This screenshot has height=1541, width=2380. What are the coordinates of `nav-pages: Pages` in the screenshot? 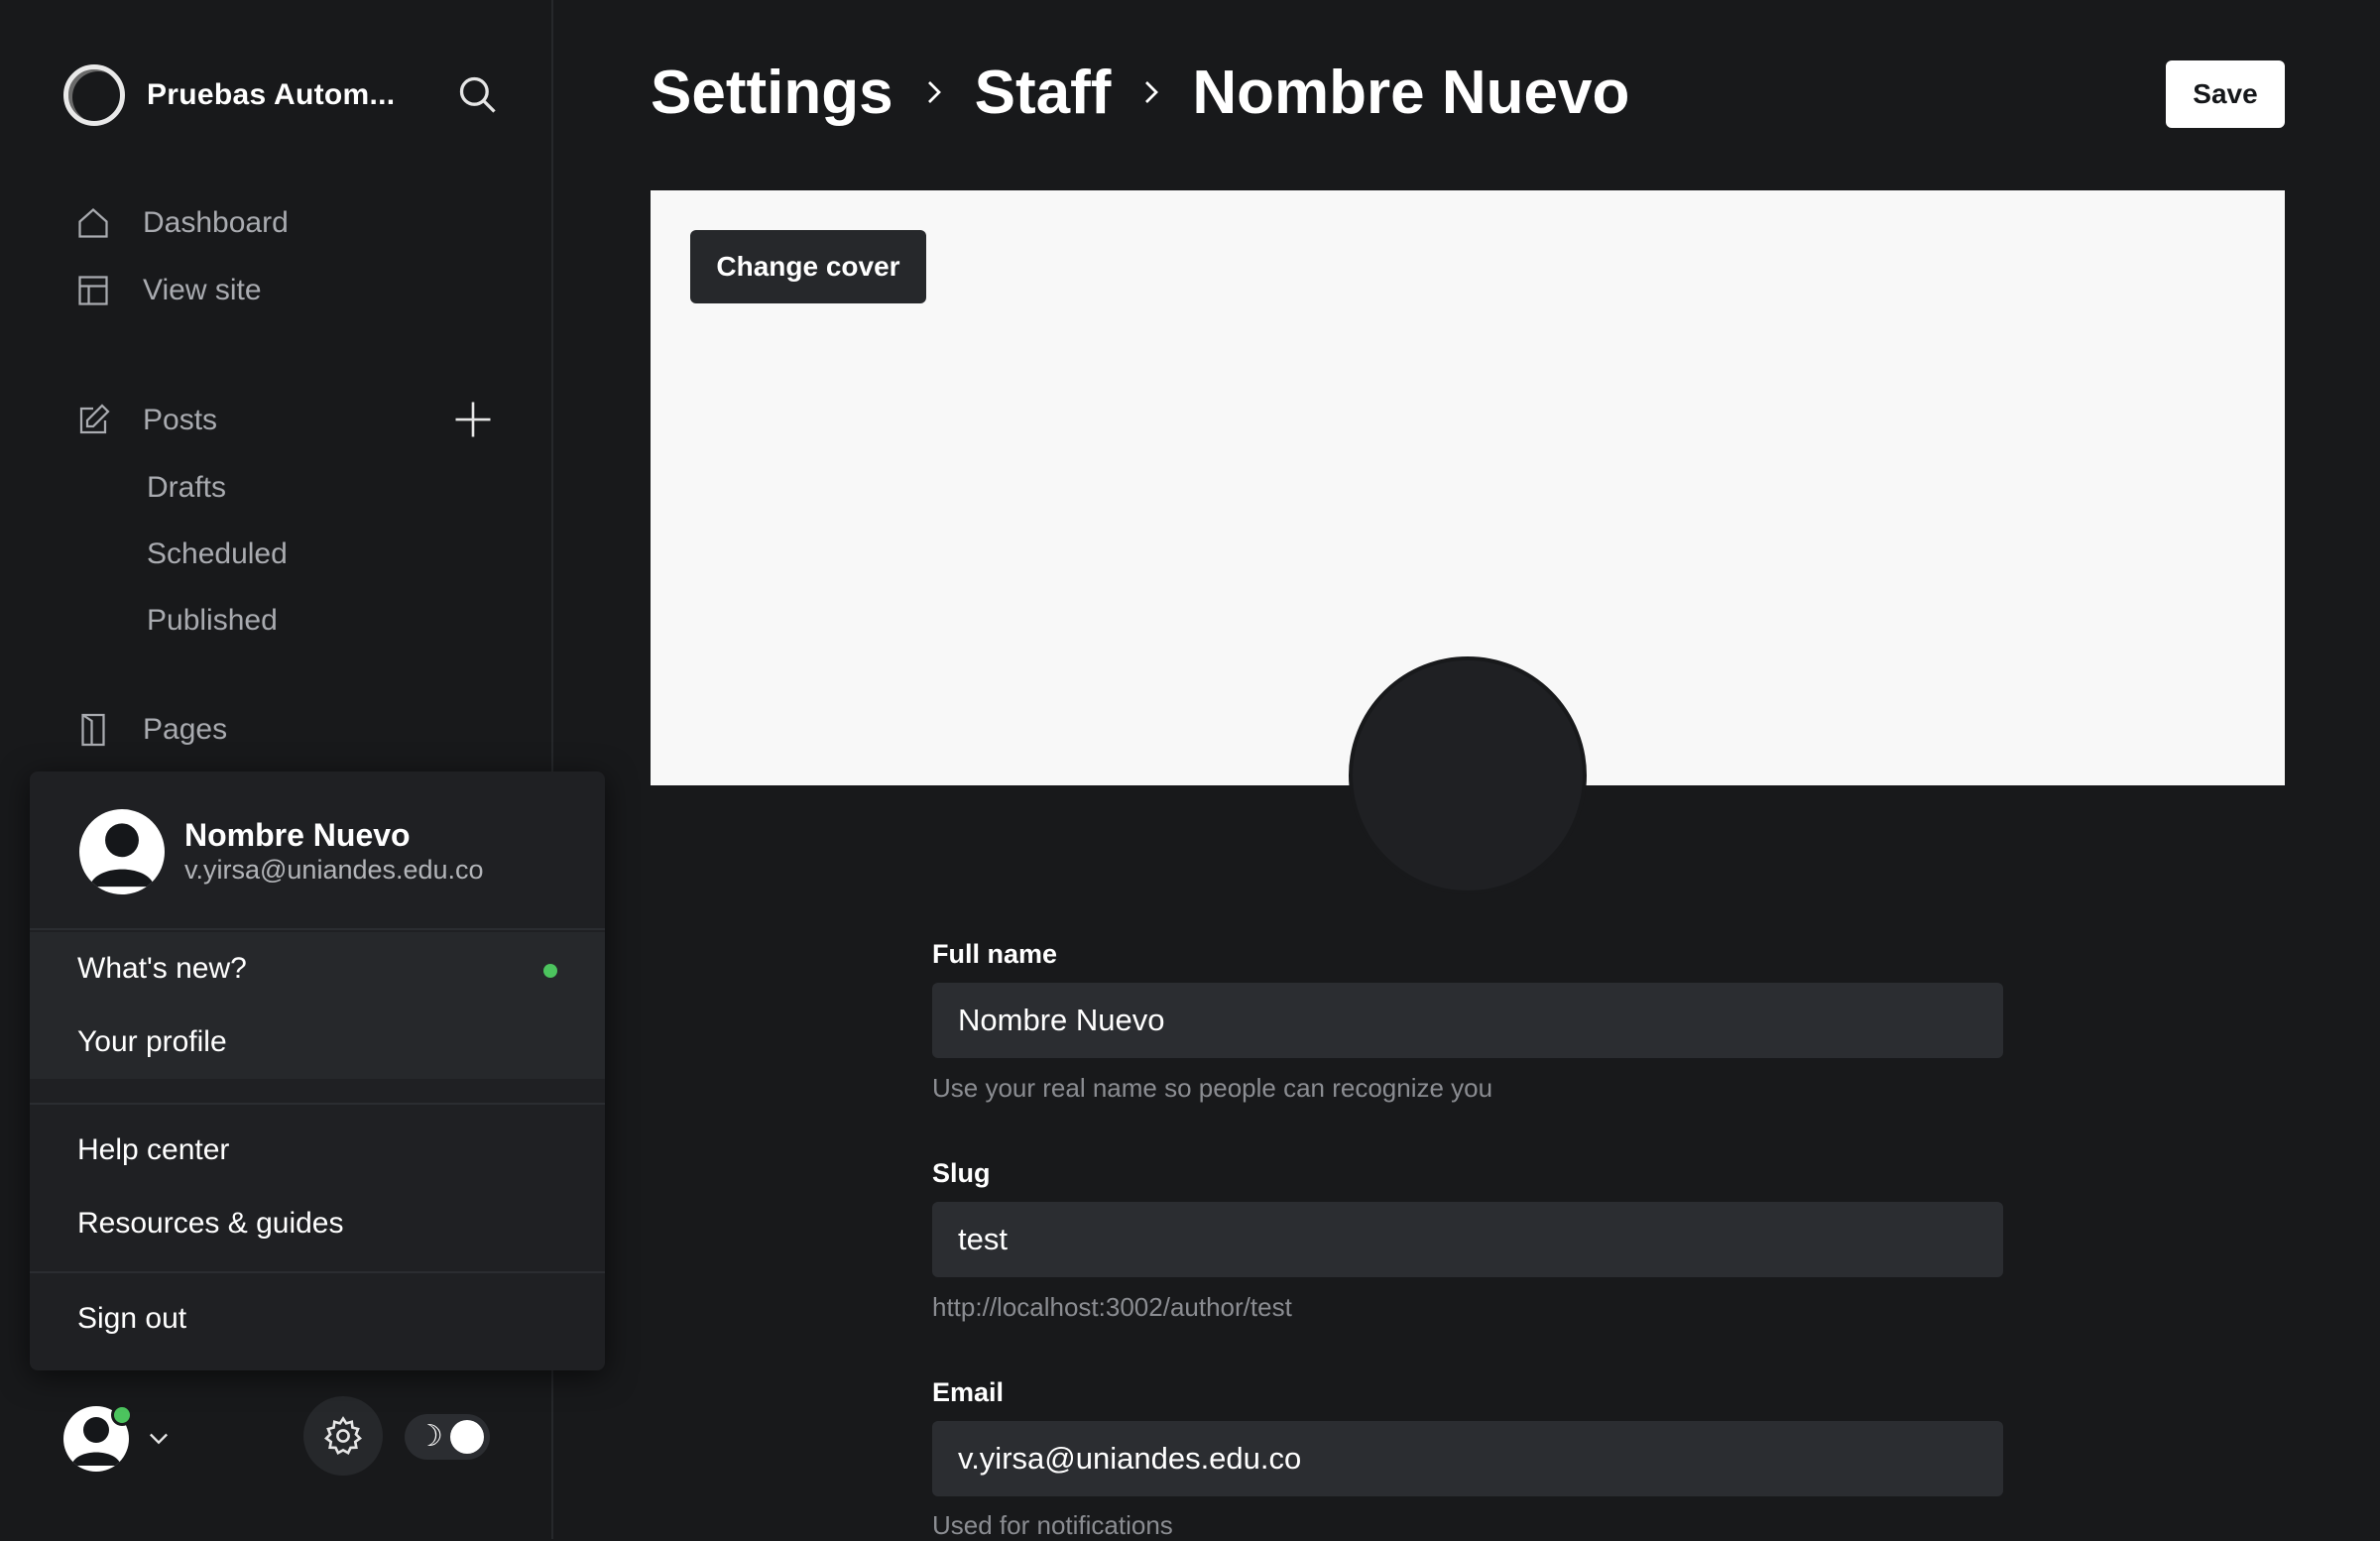 It's located at (151, 730).